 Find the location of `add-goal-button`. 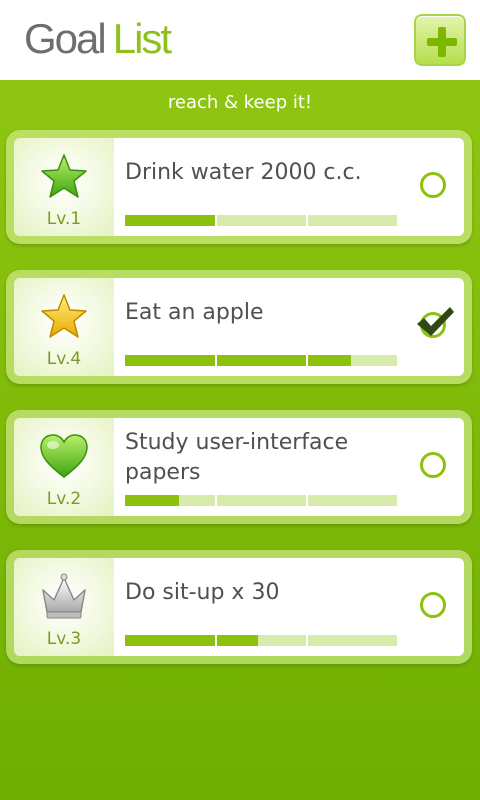

add-goal-button is located at coordinates (440, 40).